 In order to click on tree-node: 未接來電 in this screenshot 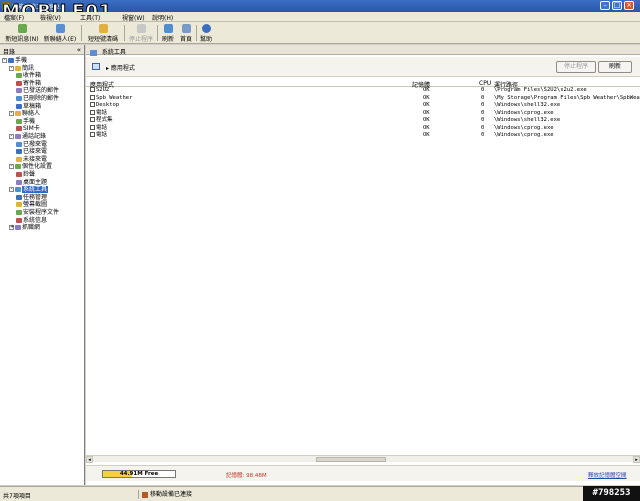, I will do `click(31, 159)`.